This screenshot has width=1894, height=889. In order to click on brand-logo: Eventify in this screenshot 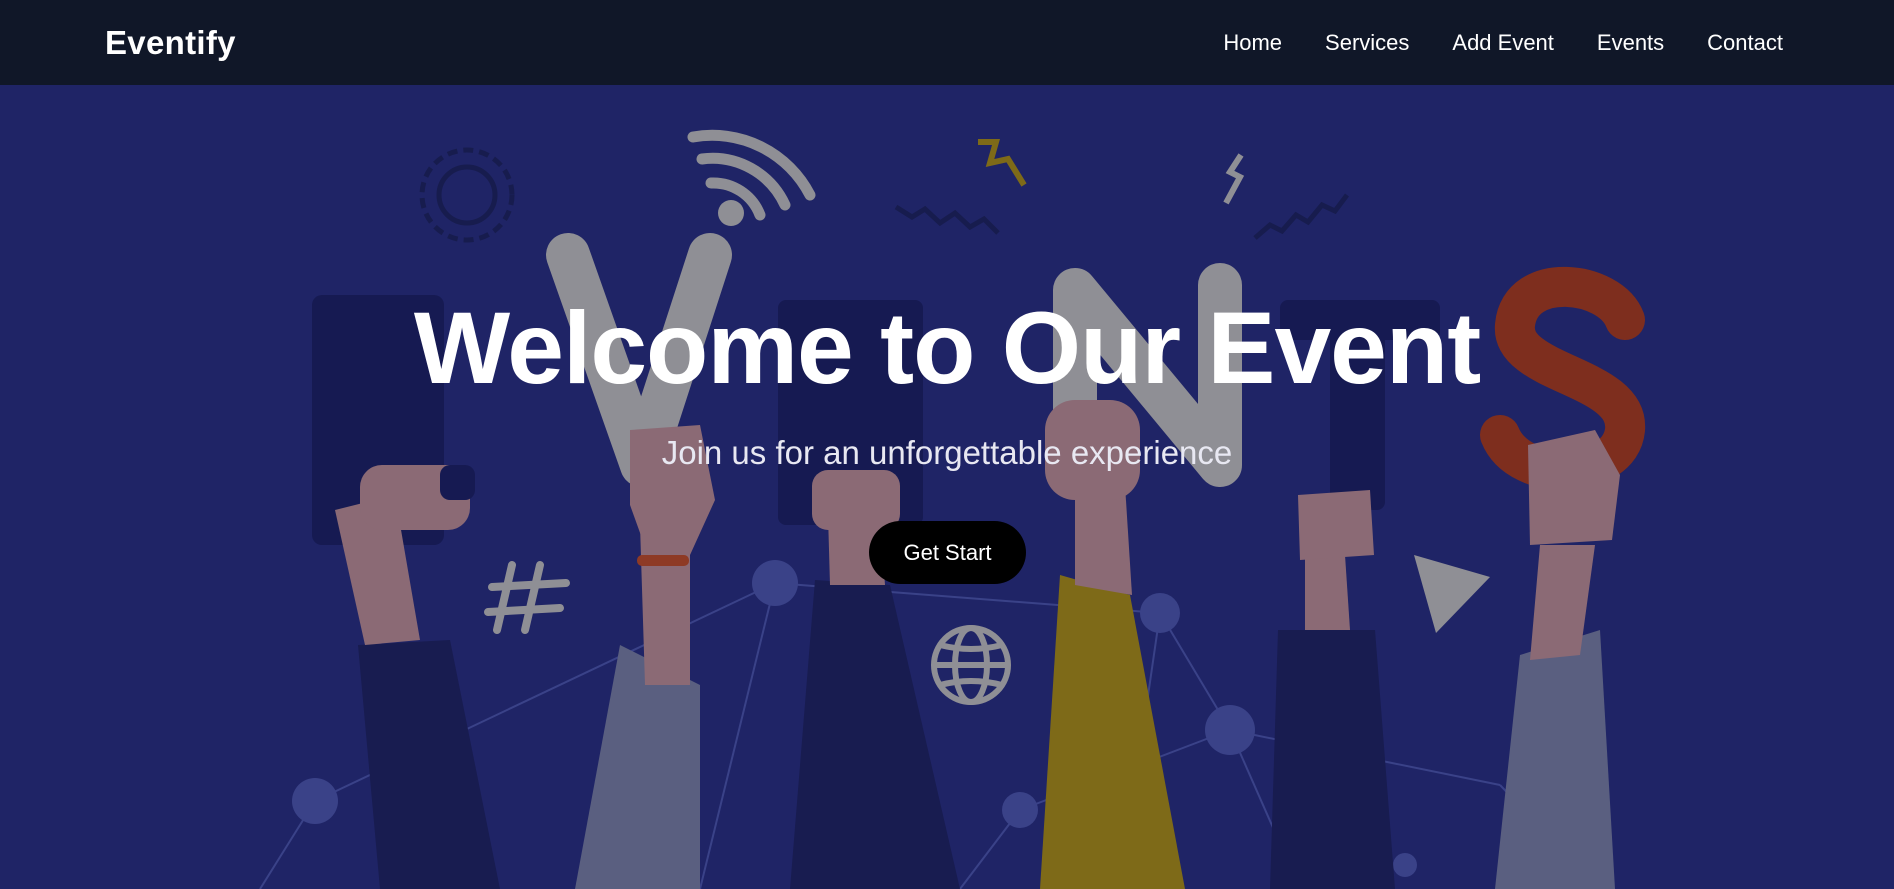, I will do `click(170, 43)`.